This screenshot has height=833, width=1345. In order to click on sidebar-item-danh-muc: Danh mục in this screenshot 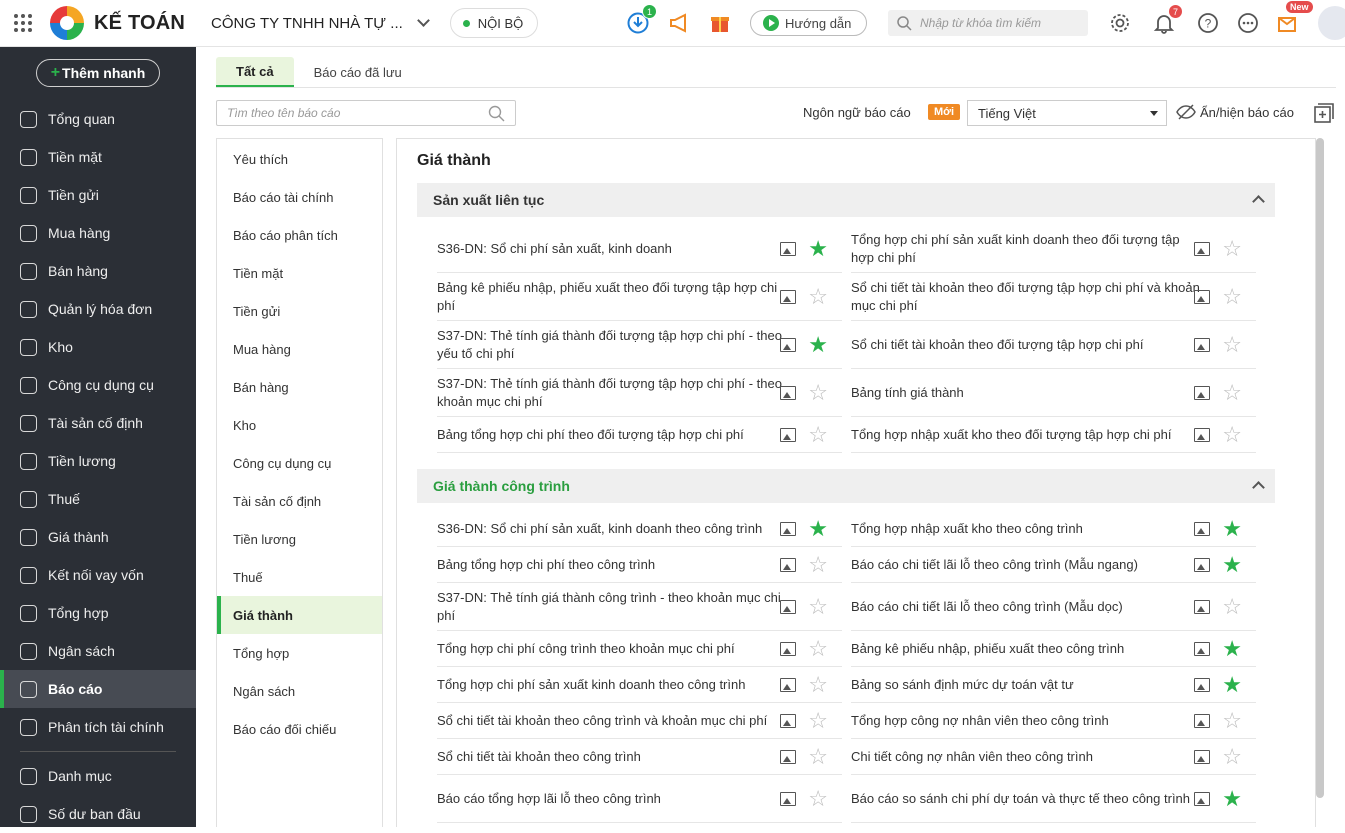, I will do `click(98, 776)`.